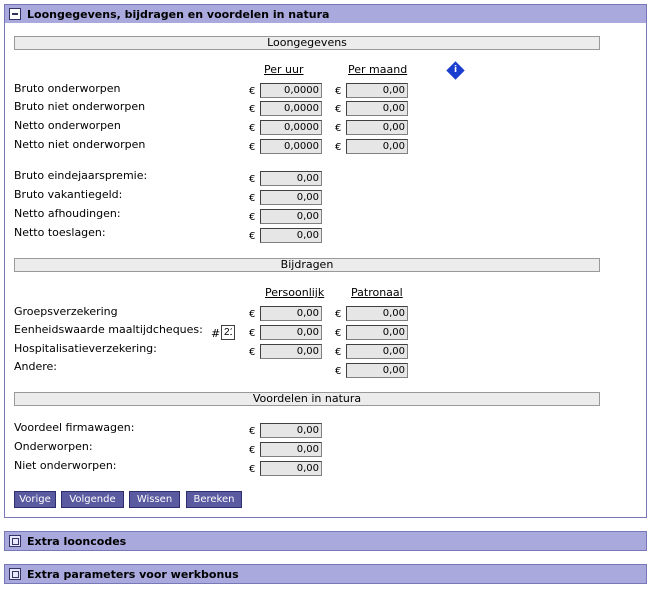 The height and width of the screenshot is (589, 651). I want to click on section-header-bijdragen: Bijdragen, so click(307, 265).